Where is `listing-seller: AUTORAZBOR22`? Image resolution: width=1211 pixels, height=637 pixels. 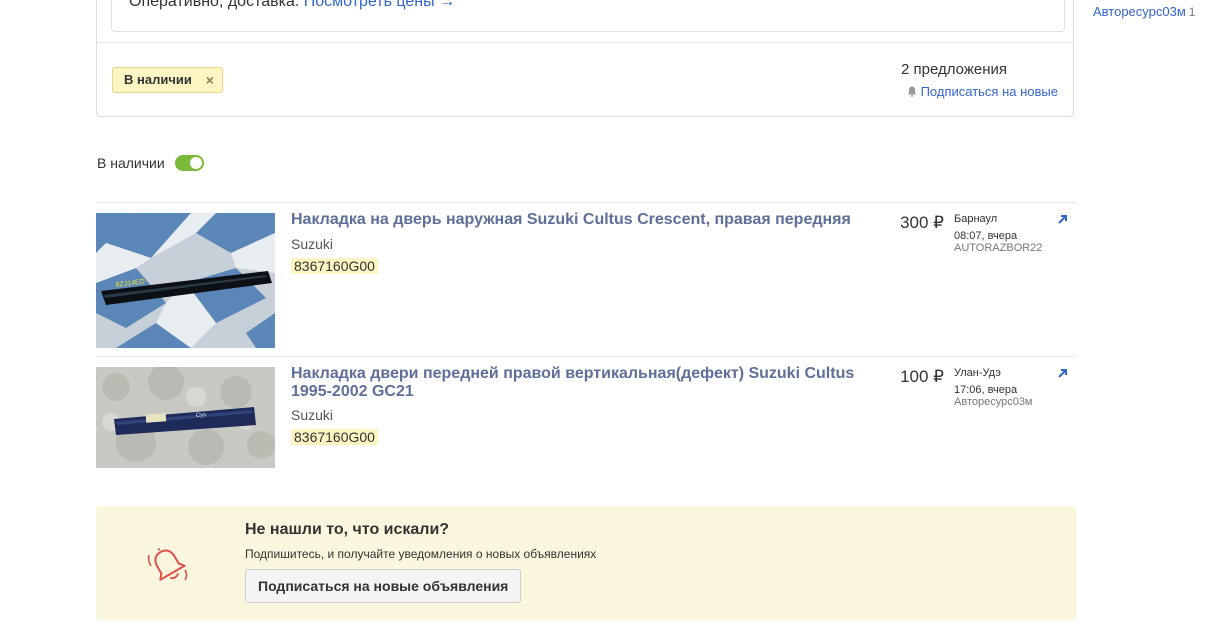 listing-seller: AUTORAZBOR22 is located at coordinates (998, 248).